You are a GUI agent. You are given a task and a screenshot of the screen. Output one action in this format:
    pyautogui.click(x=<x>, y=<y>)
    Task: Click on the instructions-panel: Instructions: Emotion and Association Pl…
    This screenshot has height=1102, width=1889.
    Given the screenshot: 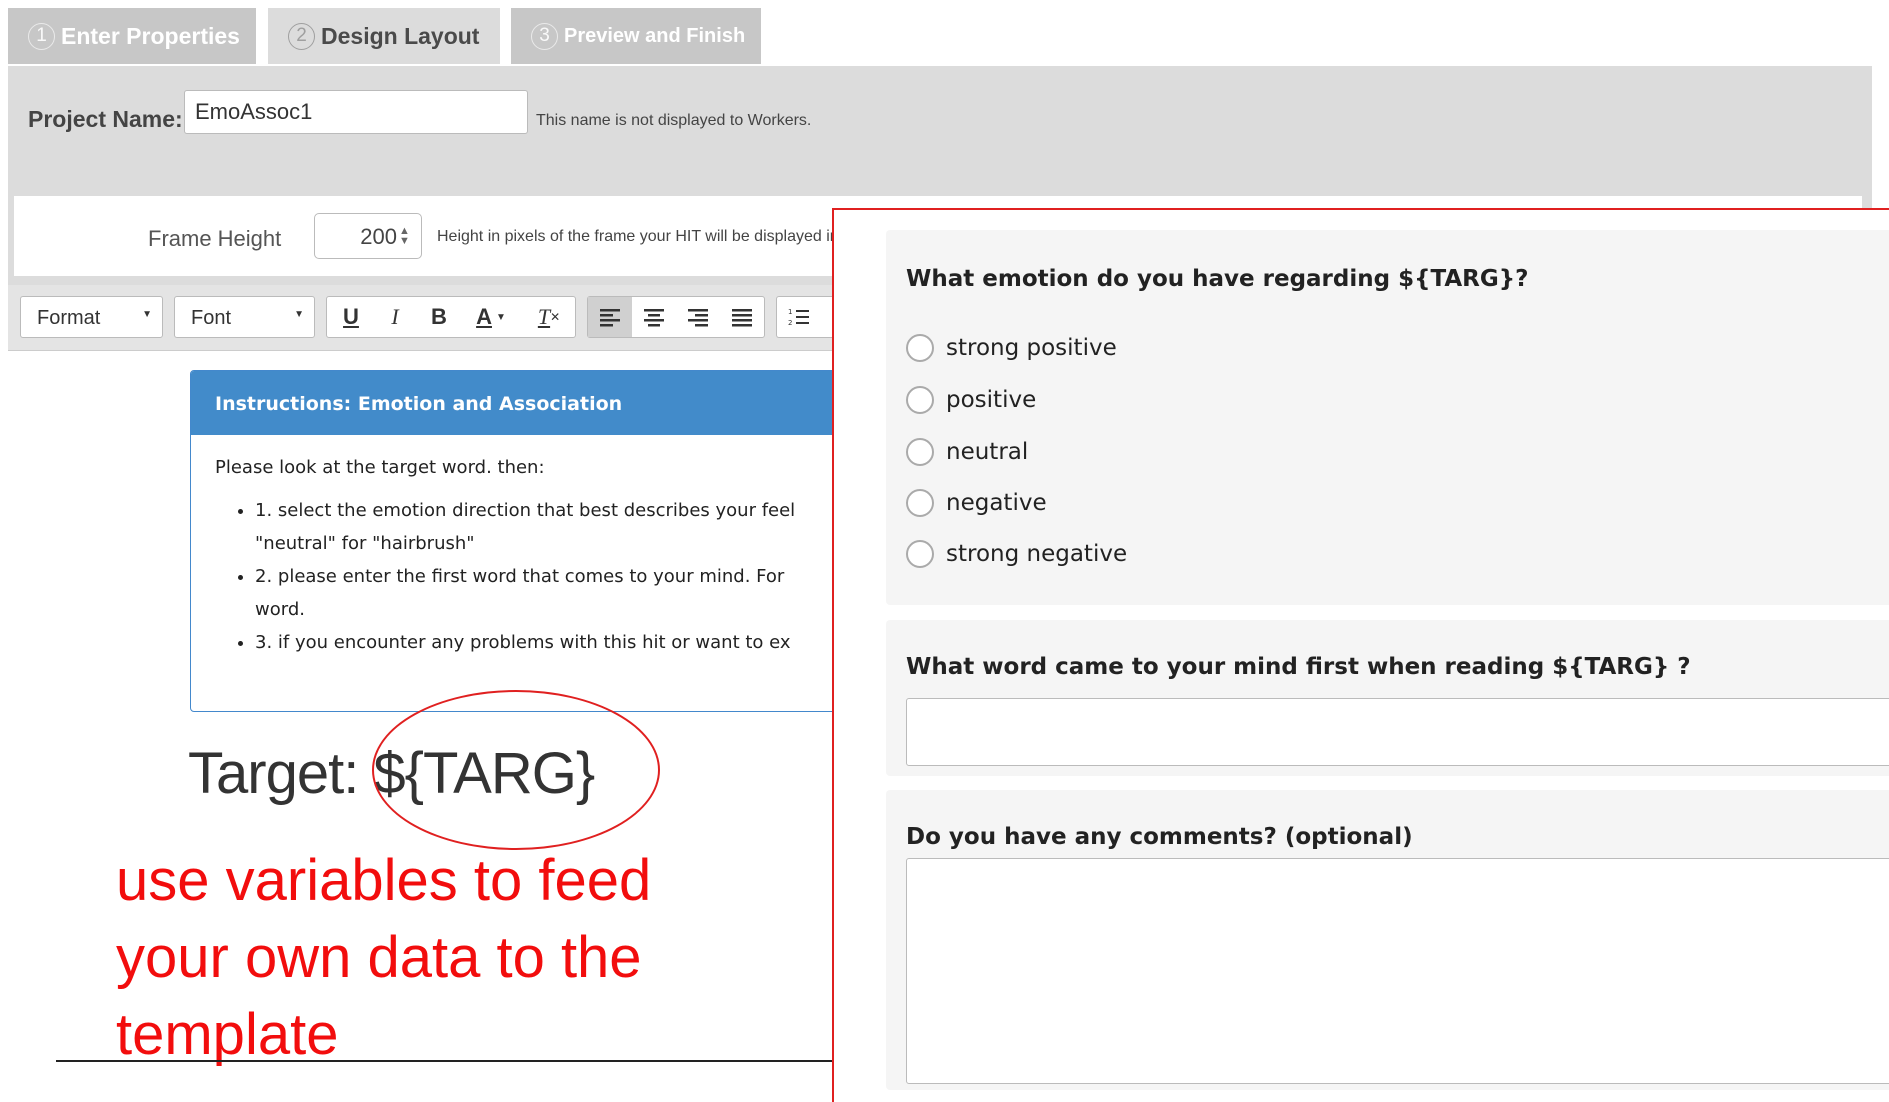 What is the action you would take?
    pyautogui.click(x=520, y=541)
    